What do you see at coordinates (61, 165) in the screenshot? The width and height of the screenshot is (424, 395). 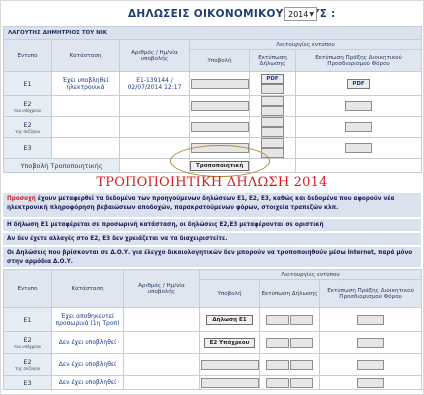 I see `amend-label: Υποβολή Τροποποιητικής` at bounding box center [61, 165].